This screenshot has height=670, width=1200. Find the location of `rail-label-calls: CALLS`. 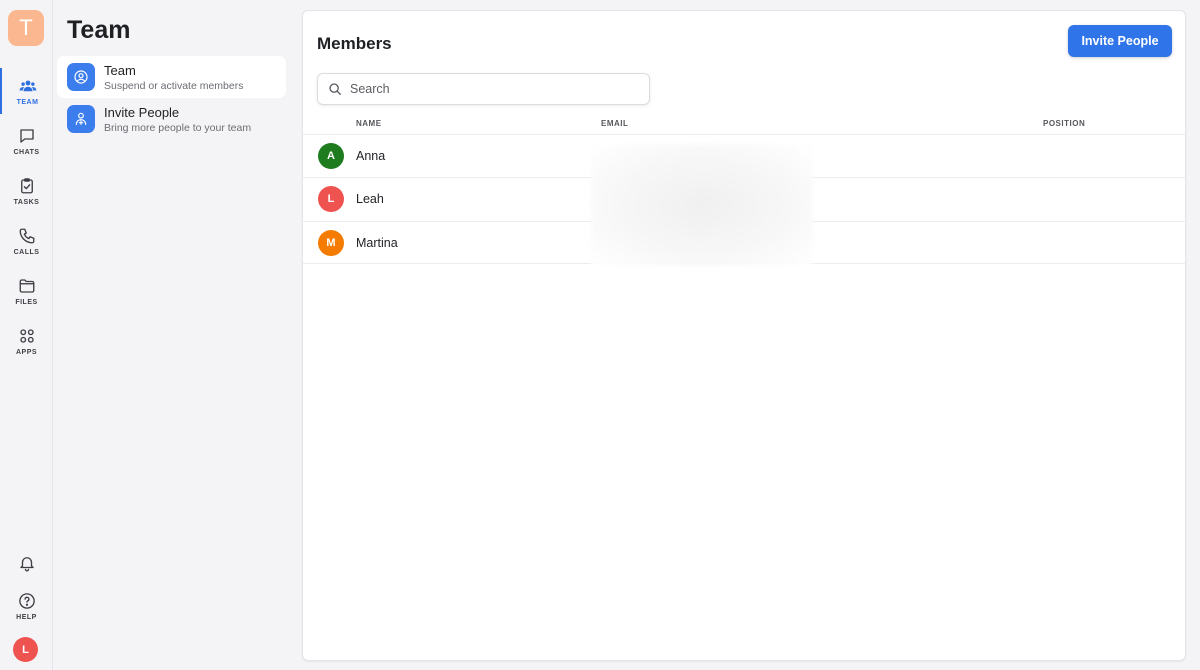

rail-label-calls: CALLS is located at coordinates (26, 252).